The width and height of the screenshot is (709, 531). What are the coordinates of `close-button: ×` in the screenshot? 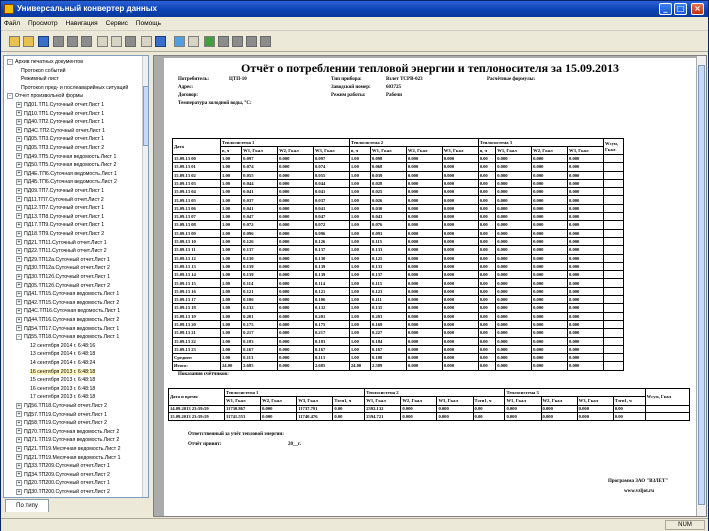 It's located at (697, 9).